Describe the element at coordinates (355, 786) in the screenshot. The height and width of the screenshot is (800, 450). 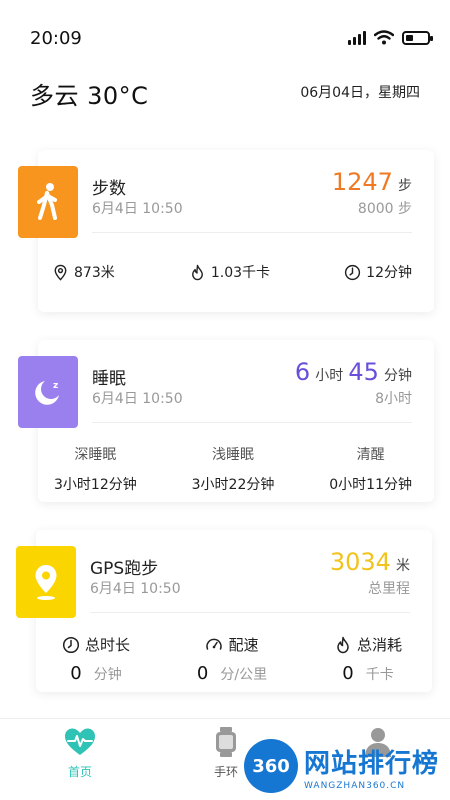
I see `watermark-subtitle: WANGZHAN360.CN` at that location.